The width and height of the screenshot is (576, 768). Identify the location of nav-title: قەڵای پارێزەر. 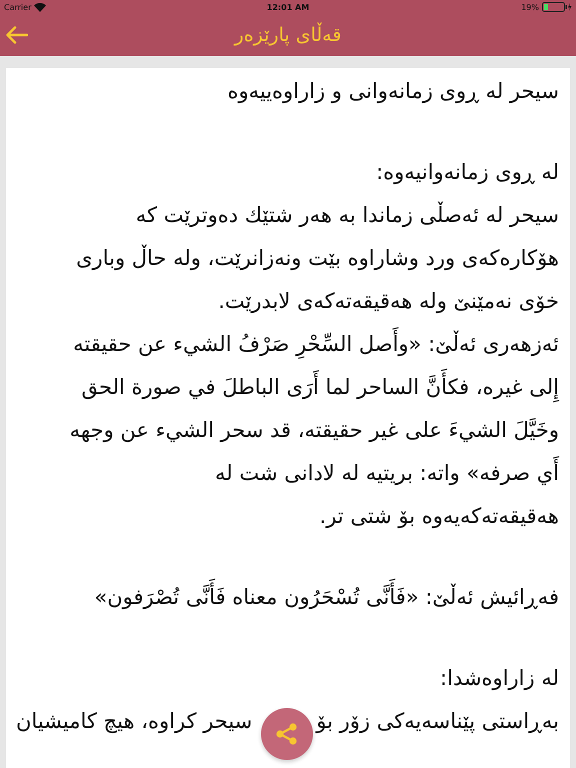
(288, 35).